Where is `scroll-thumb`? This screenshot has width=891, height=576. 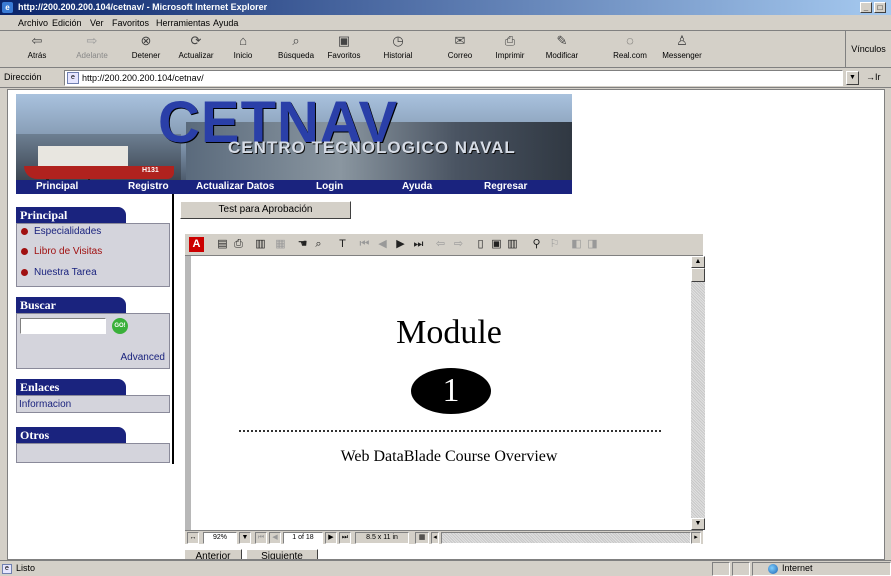 scroll-thumb is located at coordinates (698, 275).